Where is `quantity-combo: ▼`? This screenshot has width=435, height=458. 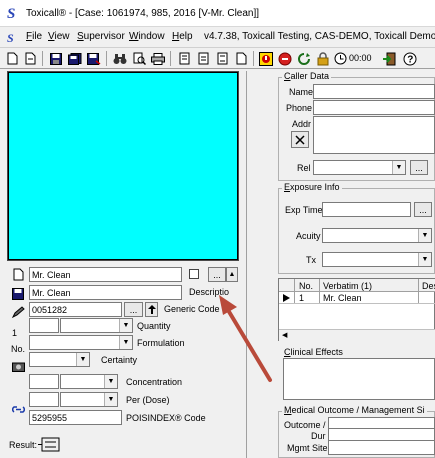
quantity-combo: ▼ is located at coordinates (96, 325).